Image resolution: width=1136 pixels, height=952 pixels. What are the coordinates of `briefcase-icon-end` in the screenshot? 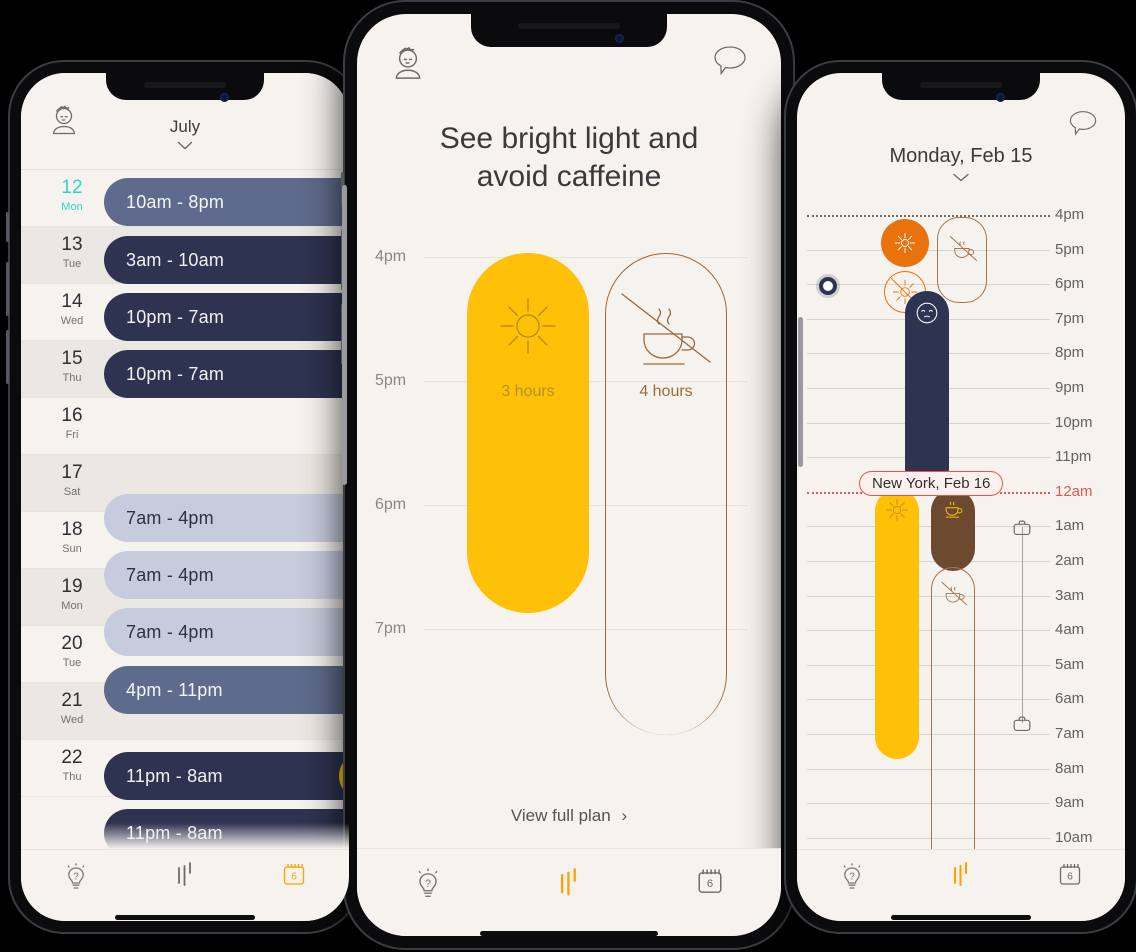 It's located at (1022, 724).